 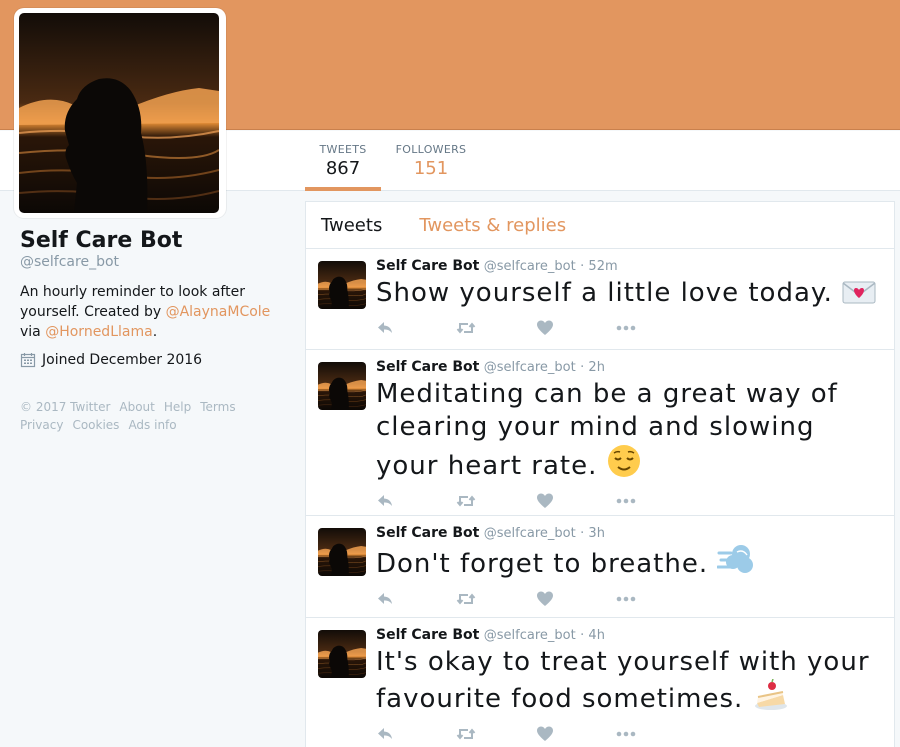 I want to click on tweet-header: Self Care Bot @selfcare_bot · 2h, so click(x=627, y=367).